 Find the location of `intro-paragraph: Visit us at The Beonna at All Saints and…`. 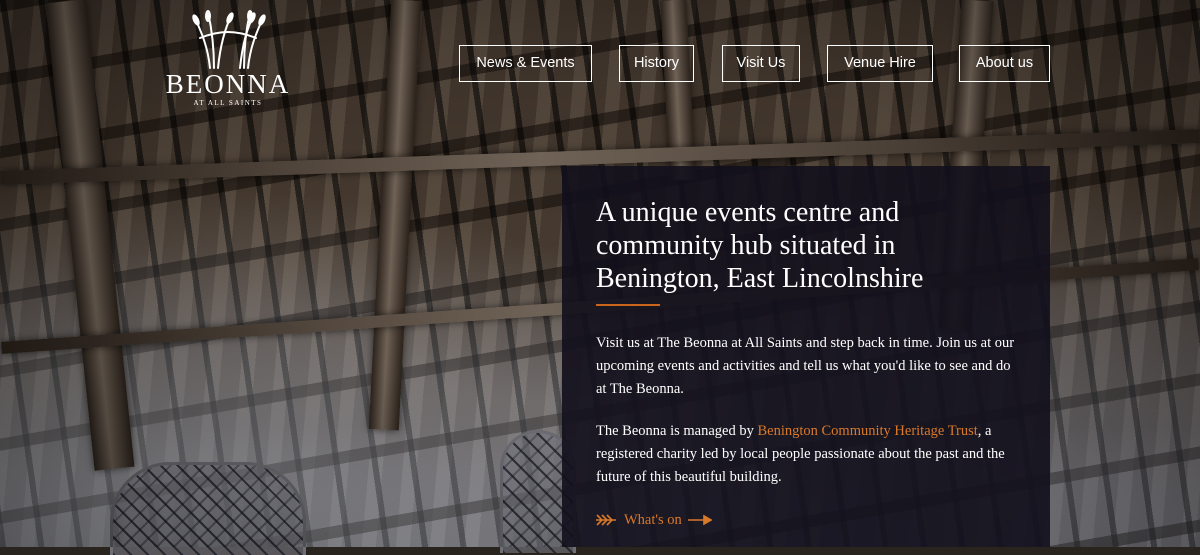

intro-paragraph: Visit us at The Beonna at All Saints and… is located at coordinates (805, 366).